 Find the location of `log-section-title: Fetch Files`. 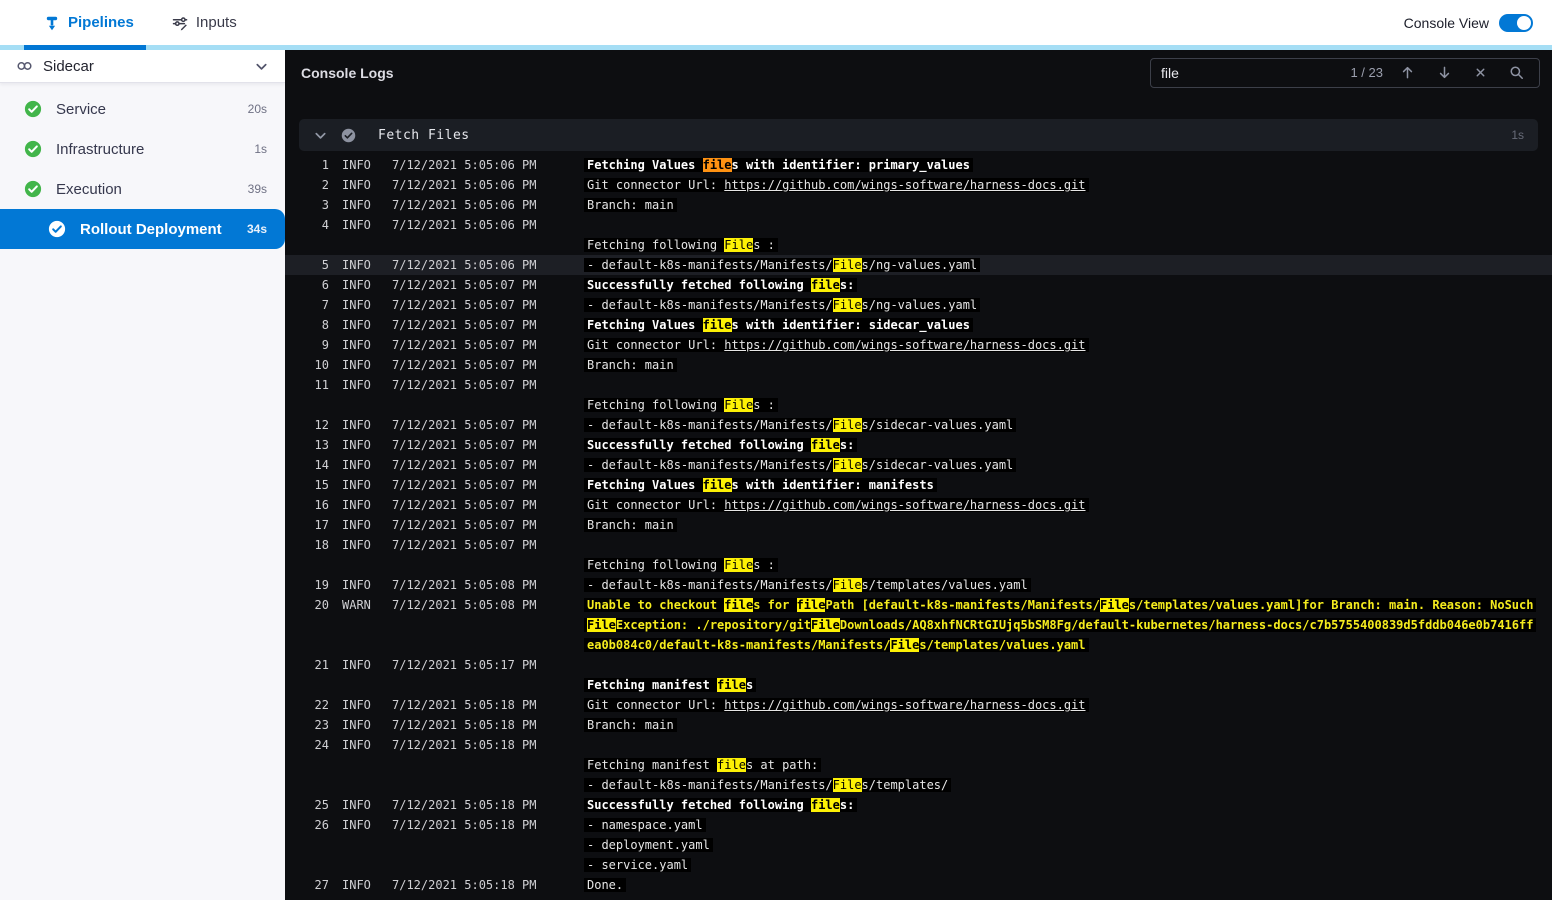

log-section-title: Fetch Files is located at coordinates (424, 135).